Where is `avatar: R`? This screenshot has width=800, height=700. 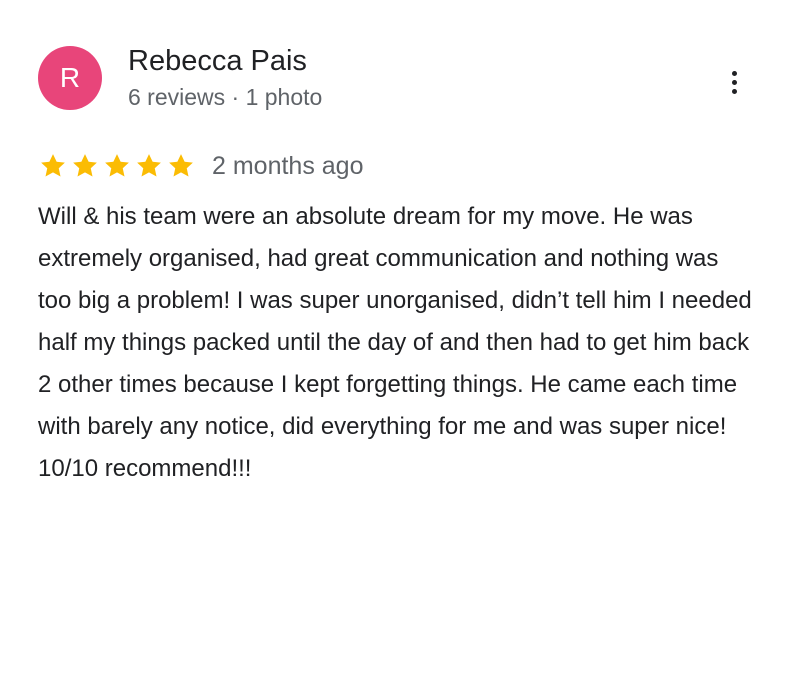
avatar: R is located at coordinates (70, 78).